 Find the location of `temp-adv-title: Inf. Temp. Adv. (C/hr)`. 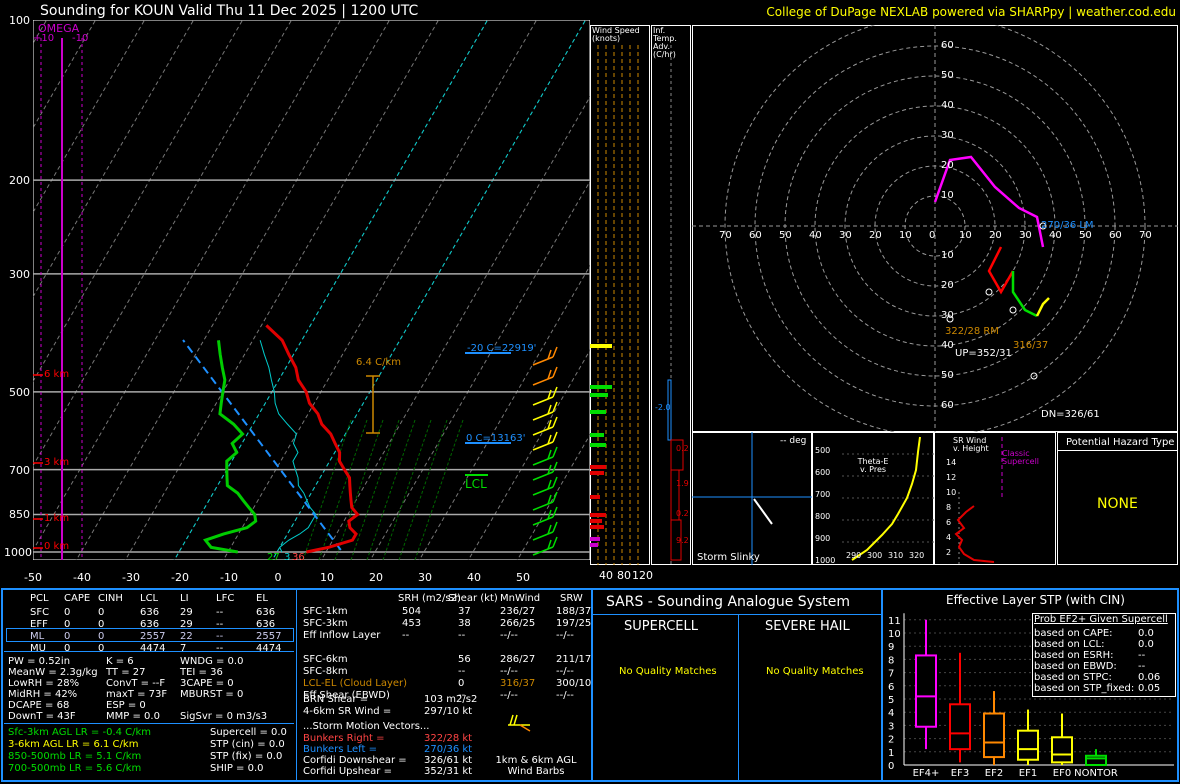

temp-adv-title: Inf. Temp. Adv. (C/hr) is located at coordinates (665, 42).